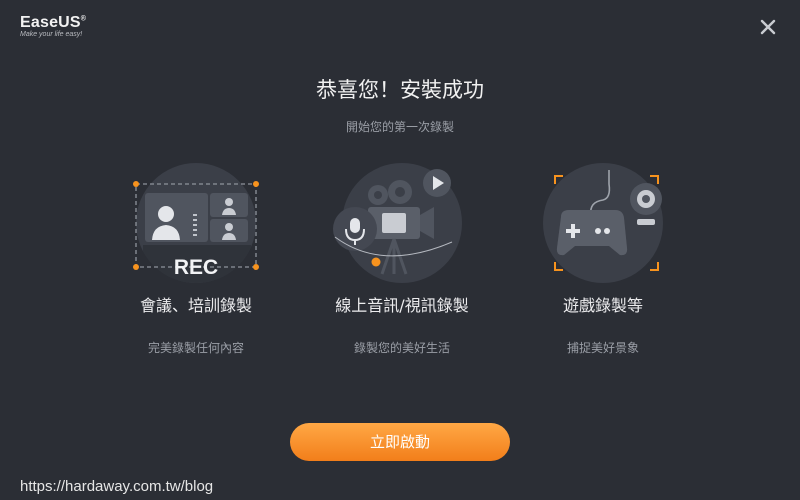 Image resolution: width=800 pixels, height=500 pixels. Describe the element at coordinates (400, 442) in the screenshot. I see `start-now-button: 立即啟動` at that location.